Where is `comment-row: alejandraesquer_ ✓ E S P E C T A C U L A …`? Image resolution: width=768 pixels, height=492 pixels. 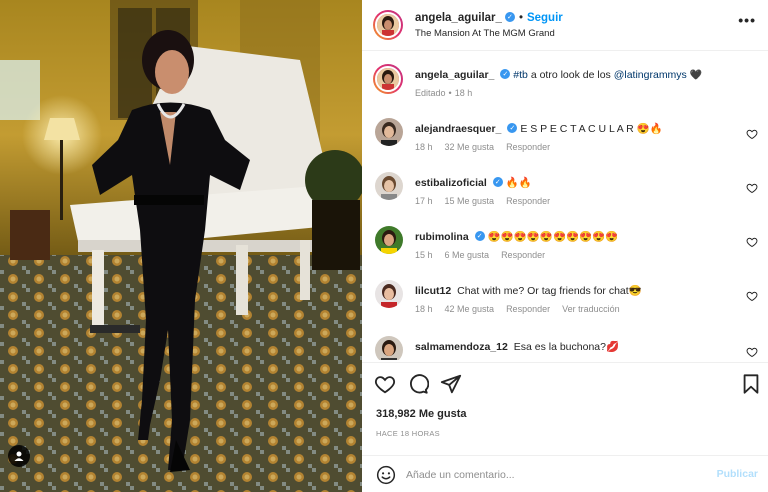 comment-row: alejandraesquer_ ✓ E S P E C T A C U L A … is located at coordinates (565, 138).